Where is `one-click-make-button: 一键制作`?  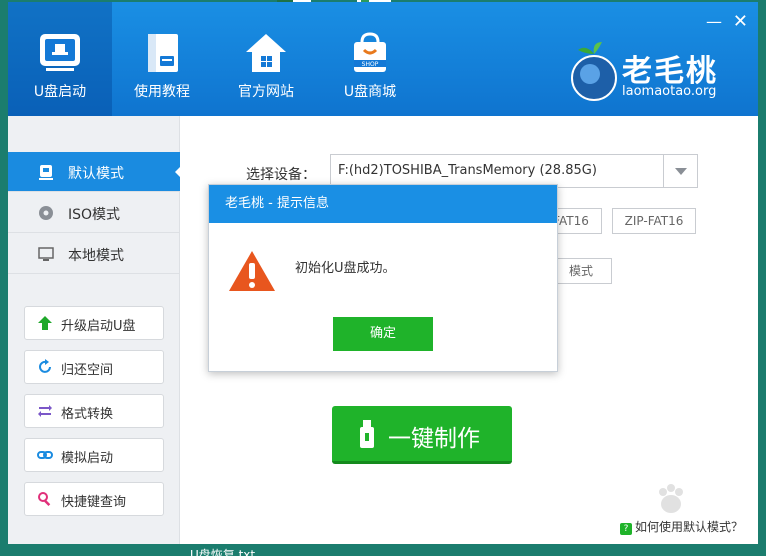
one-click-make-button: 一键制作 is located at coordinates (422, 435).